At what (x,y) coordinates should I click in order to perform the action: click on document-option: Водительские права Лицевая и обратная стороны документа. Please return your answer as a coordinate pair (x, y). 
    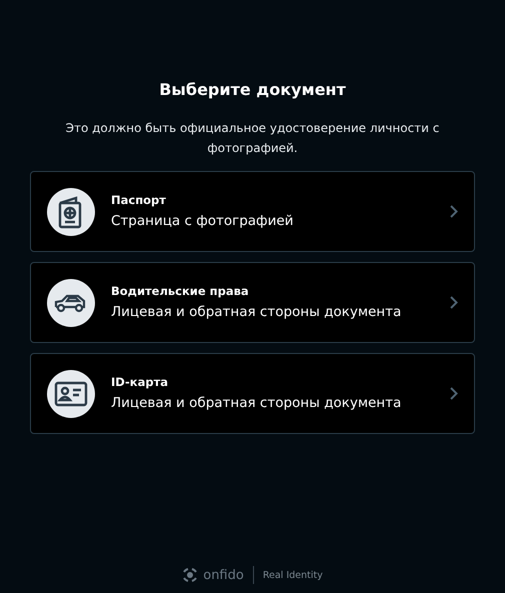
    Looking at the image, I should click on (252, 302).